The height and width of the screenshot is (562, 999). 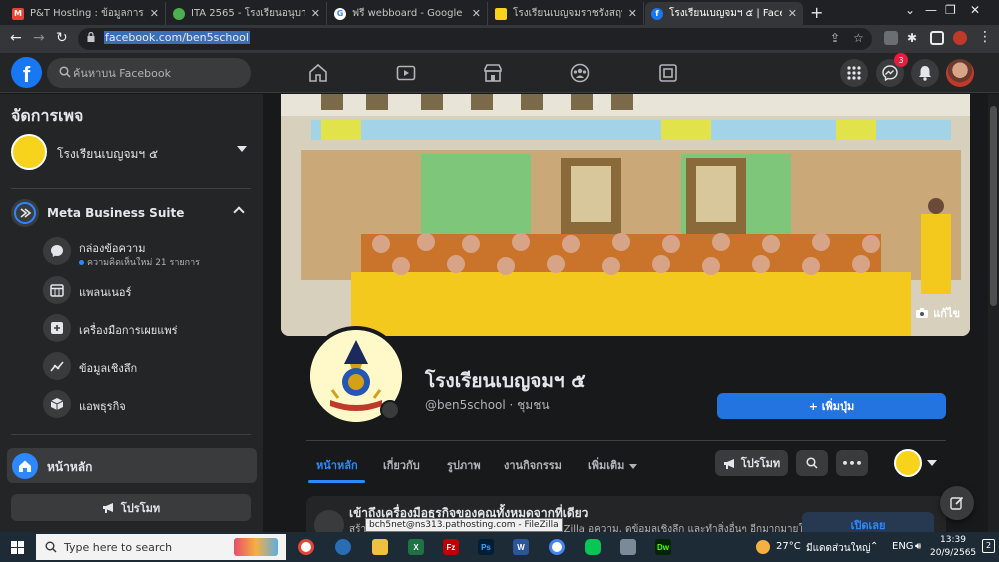 What do you see at coordinates (25, 213) in the screenshot?
I see `meta-business-suite-icon` at bounding box center [25, 213].